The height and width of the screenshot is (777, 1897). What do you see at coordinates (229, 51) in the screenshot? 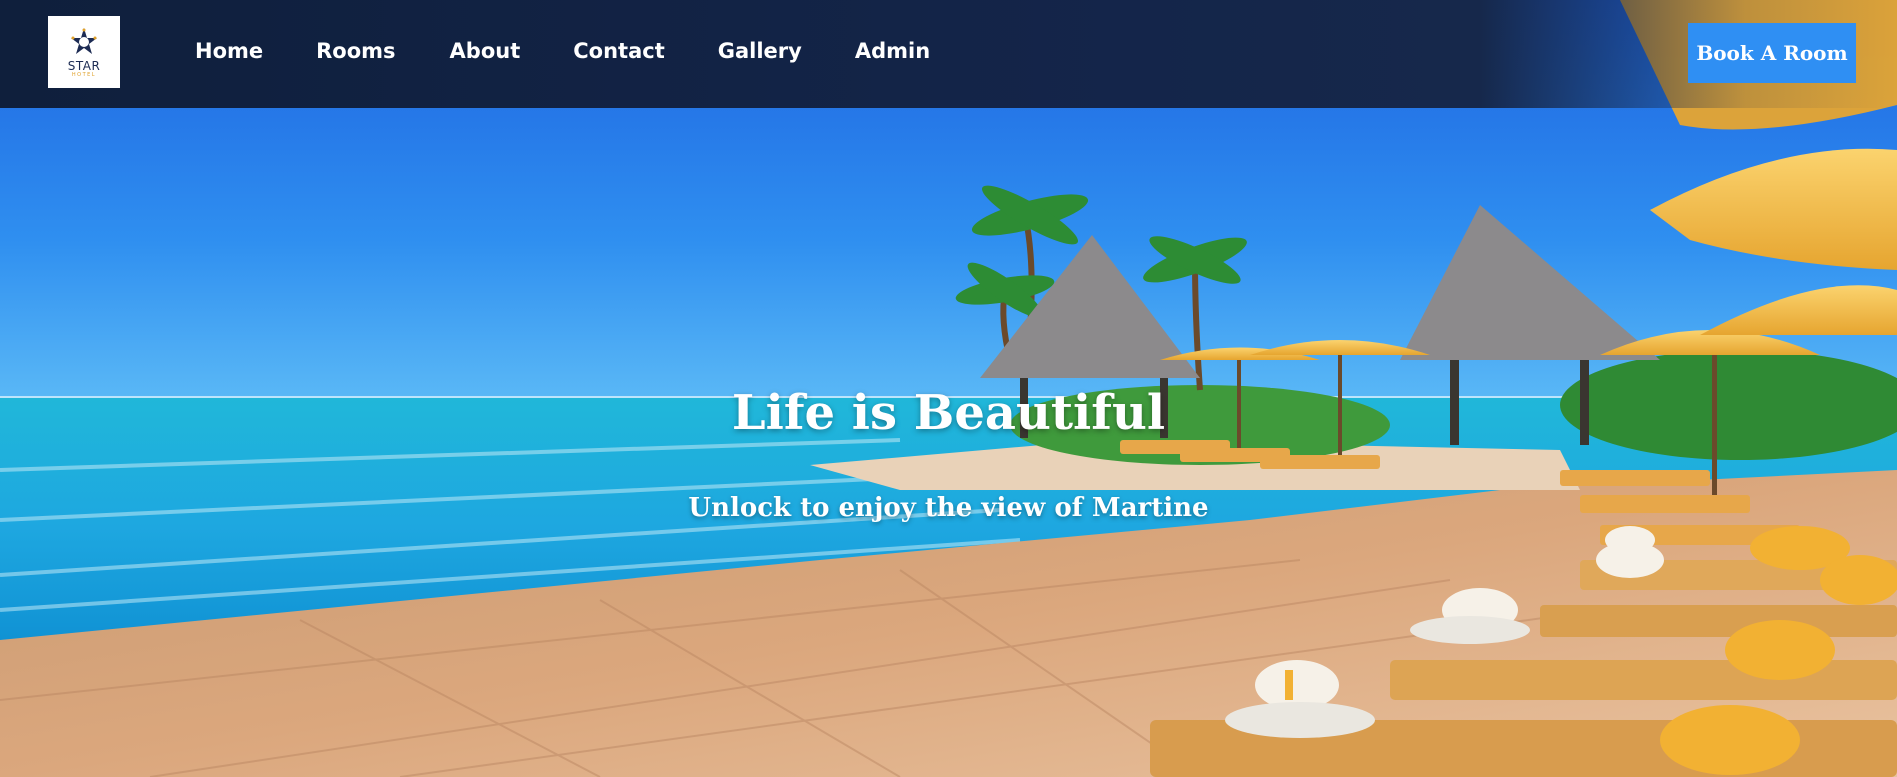
I see `nav-link-home: Home` at bounding box center [229, 51].